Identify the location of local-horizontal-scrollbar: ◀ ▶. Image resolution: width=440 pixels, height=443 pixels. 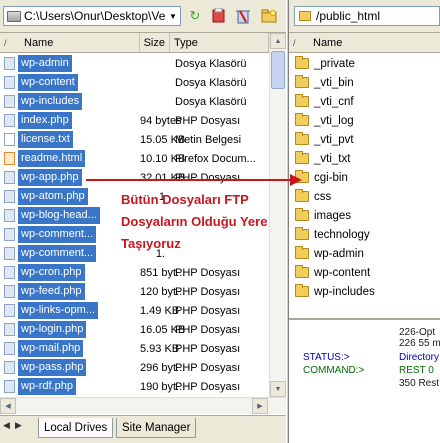
(143, 405).